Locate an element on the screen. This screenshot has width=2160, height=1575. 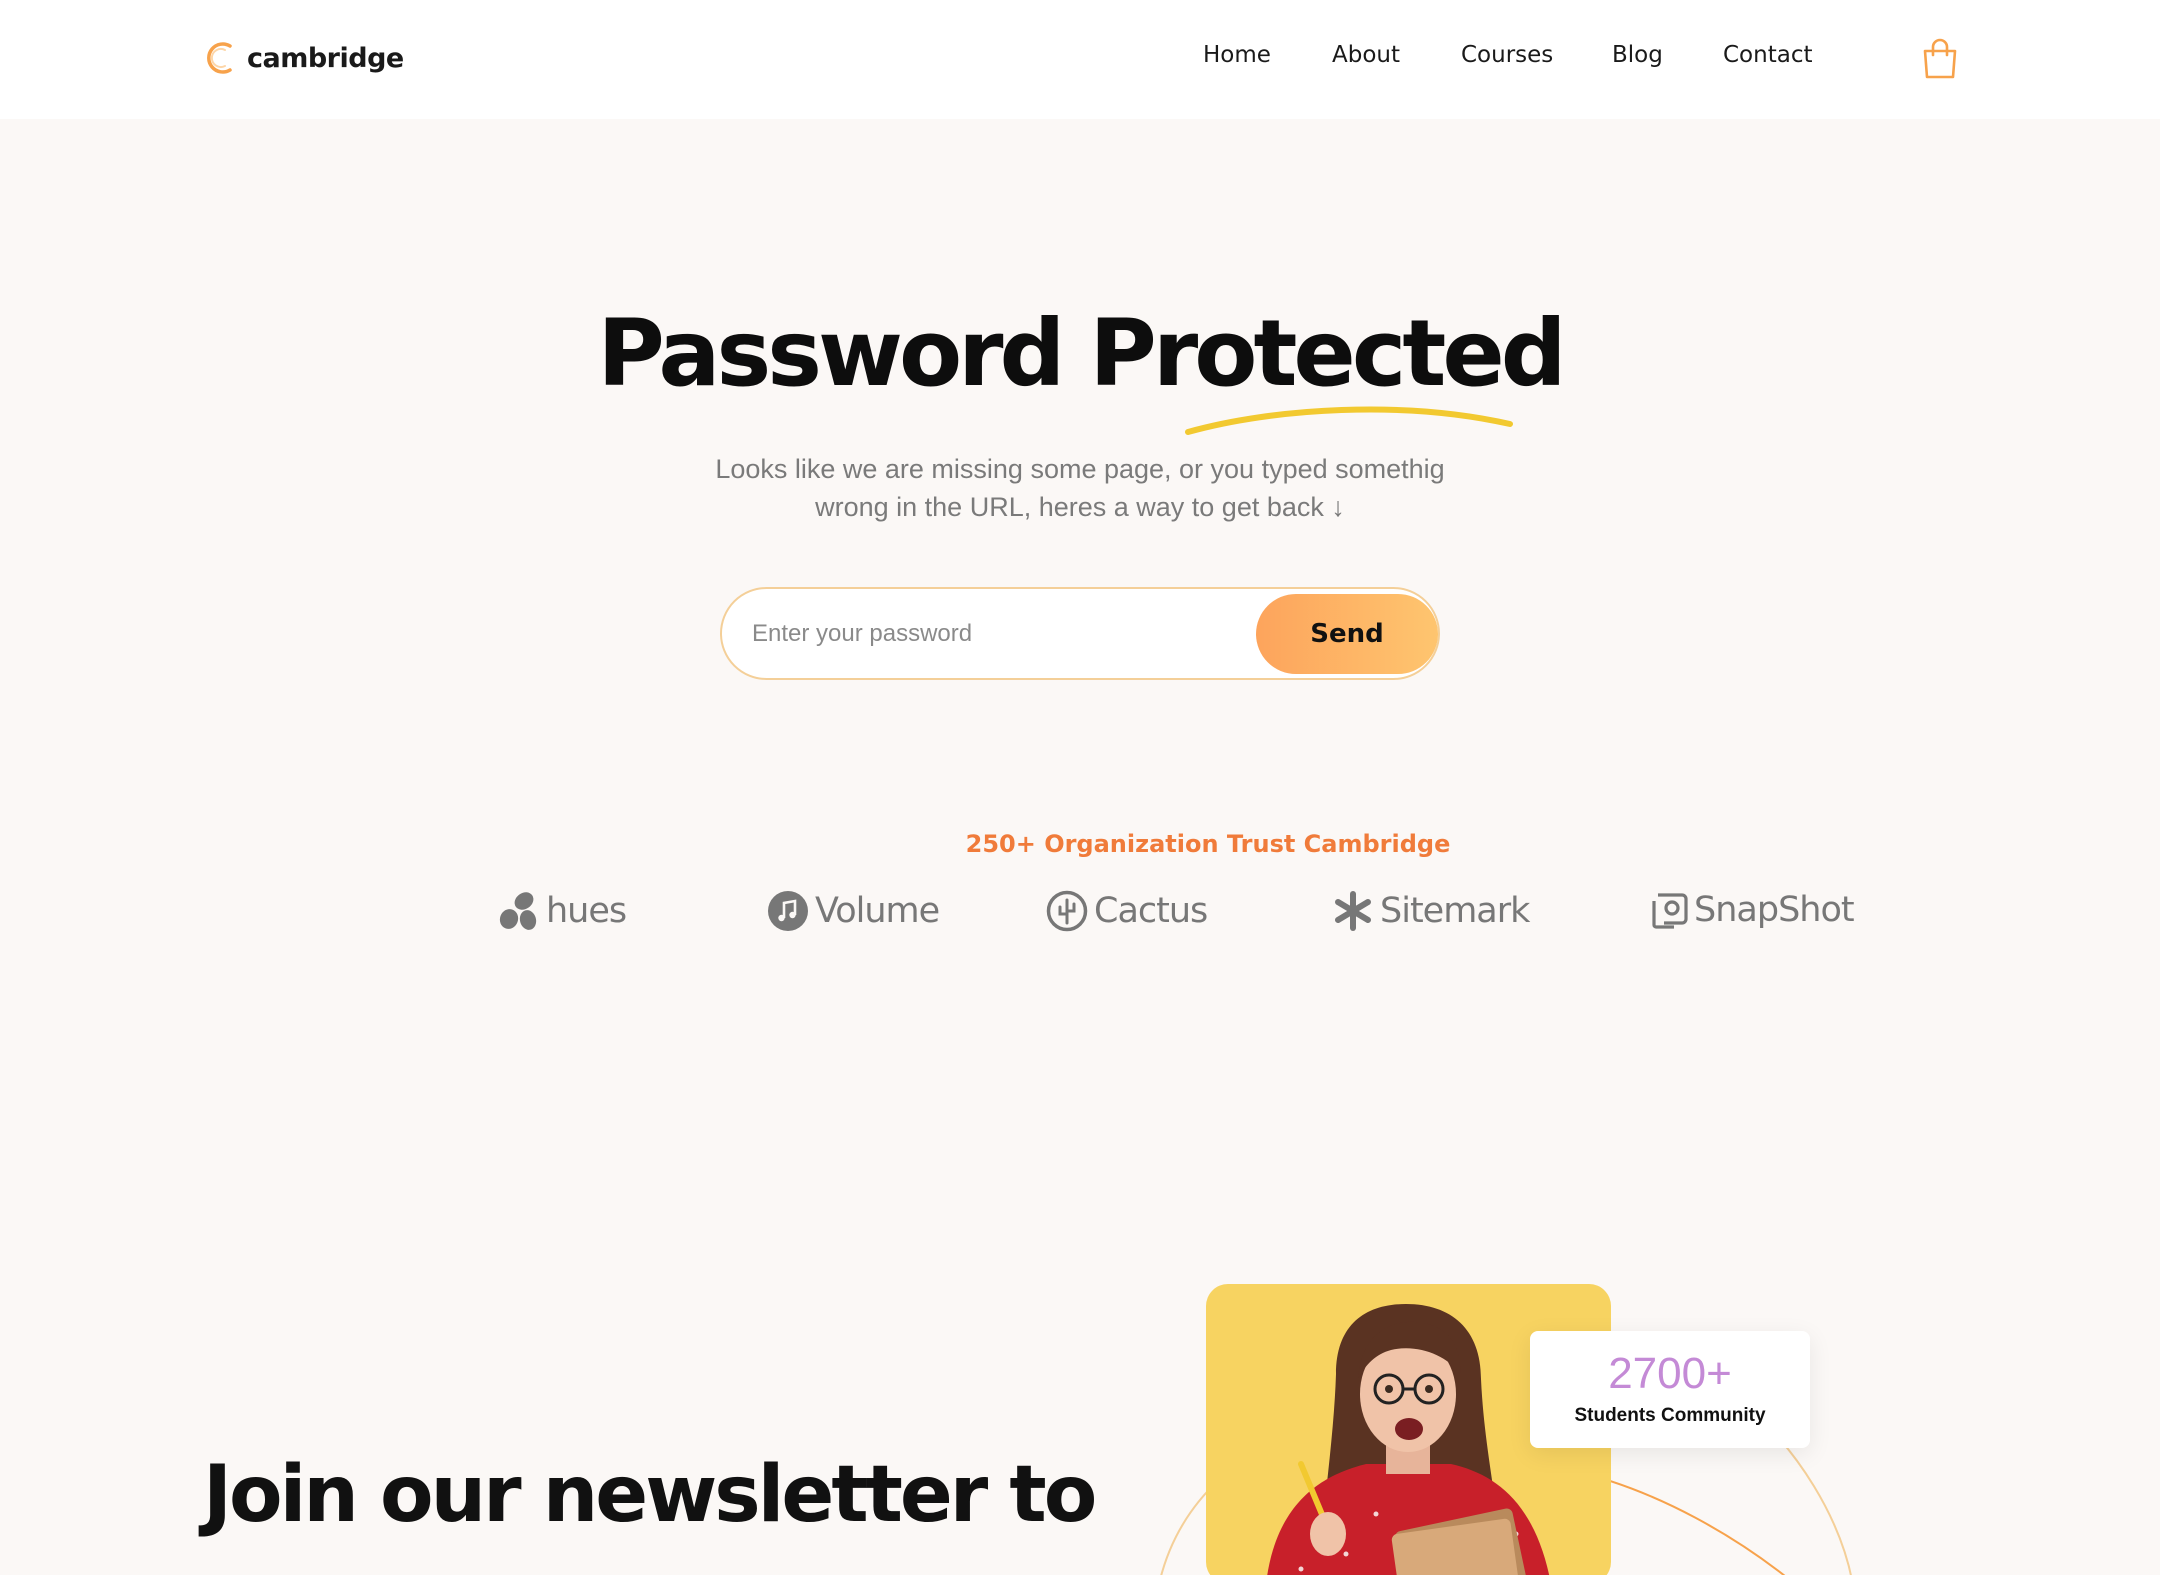
brand-sitemark: Sitemark is located at coordinates (1431, 911).